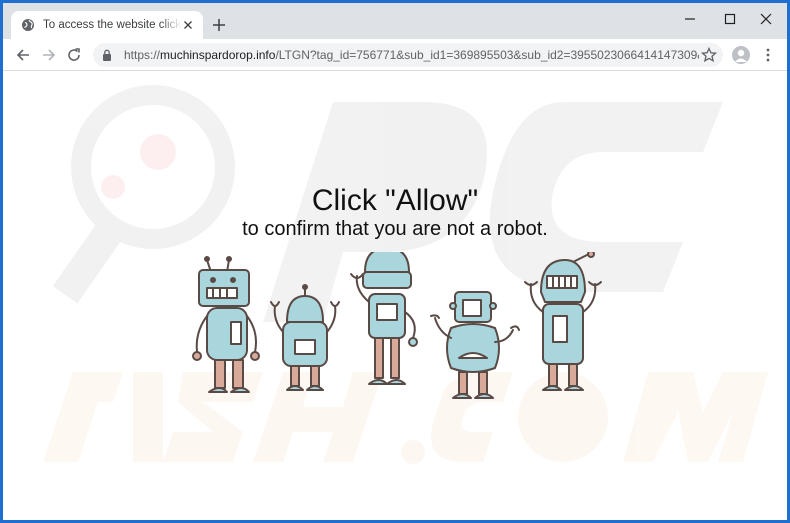  What do you see at coordinates (219, 25) in the screenshot?
I see `plus-icon` at bounding box center [219, 25].